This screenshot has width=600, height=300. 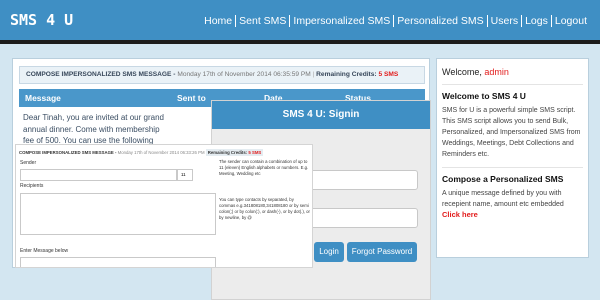 I want to click on message-textarea, so click(x=118, y=262).